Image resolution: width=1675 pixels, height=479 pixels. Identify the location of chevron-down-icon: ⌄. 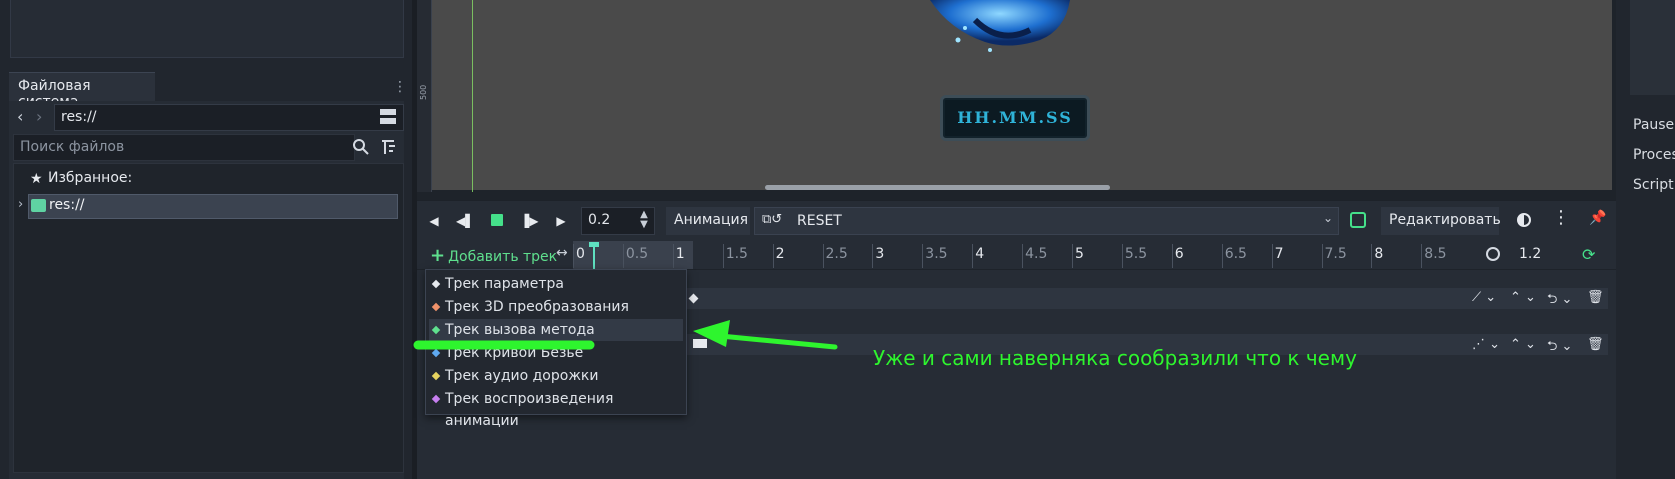
(1328, 218).